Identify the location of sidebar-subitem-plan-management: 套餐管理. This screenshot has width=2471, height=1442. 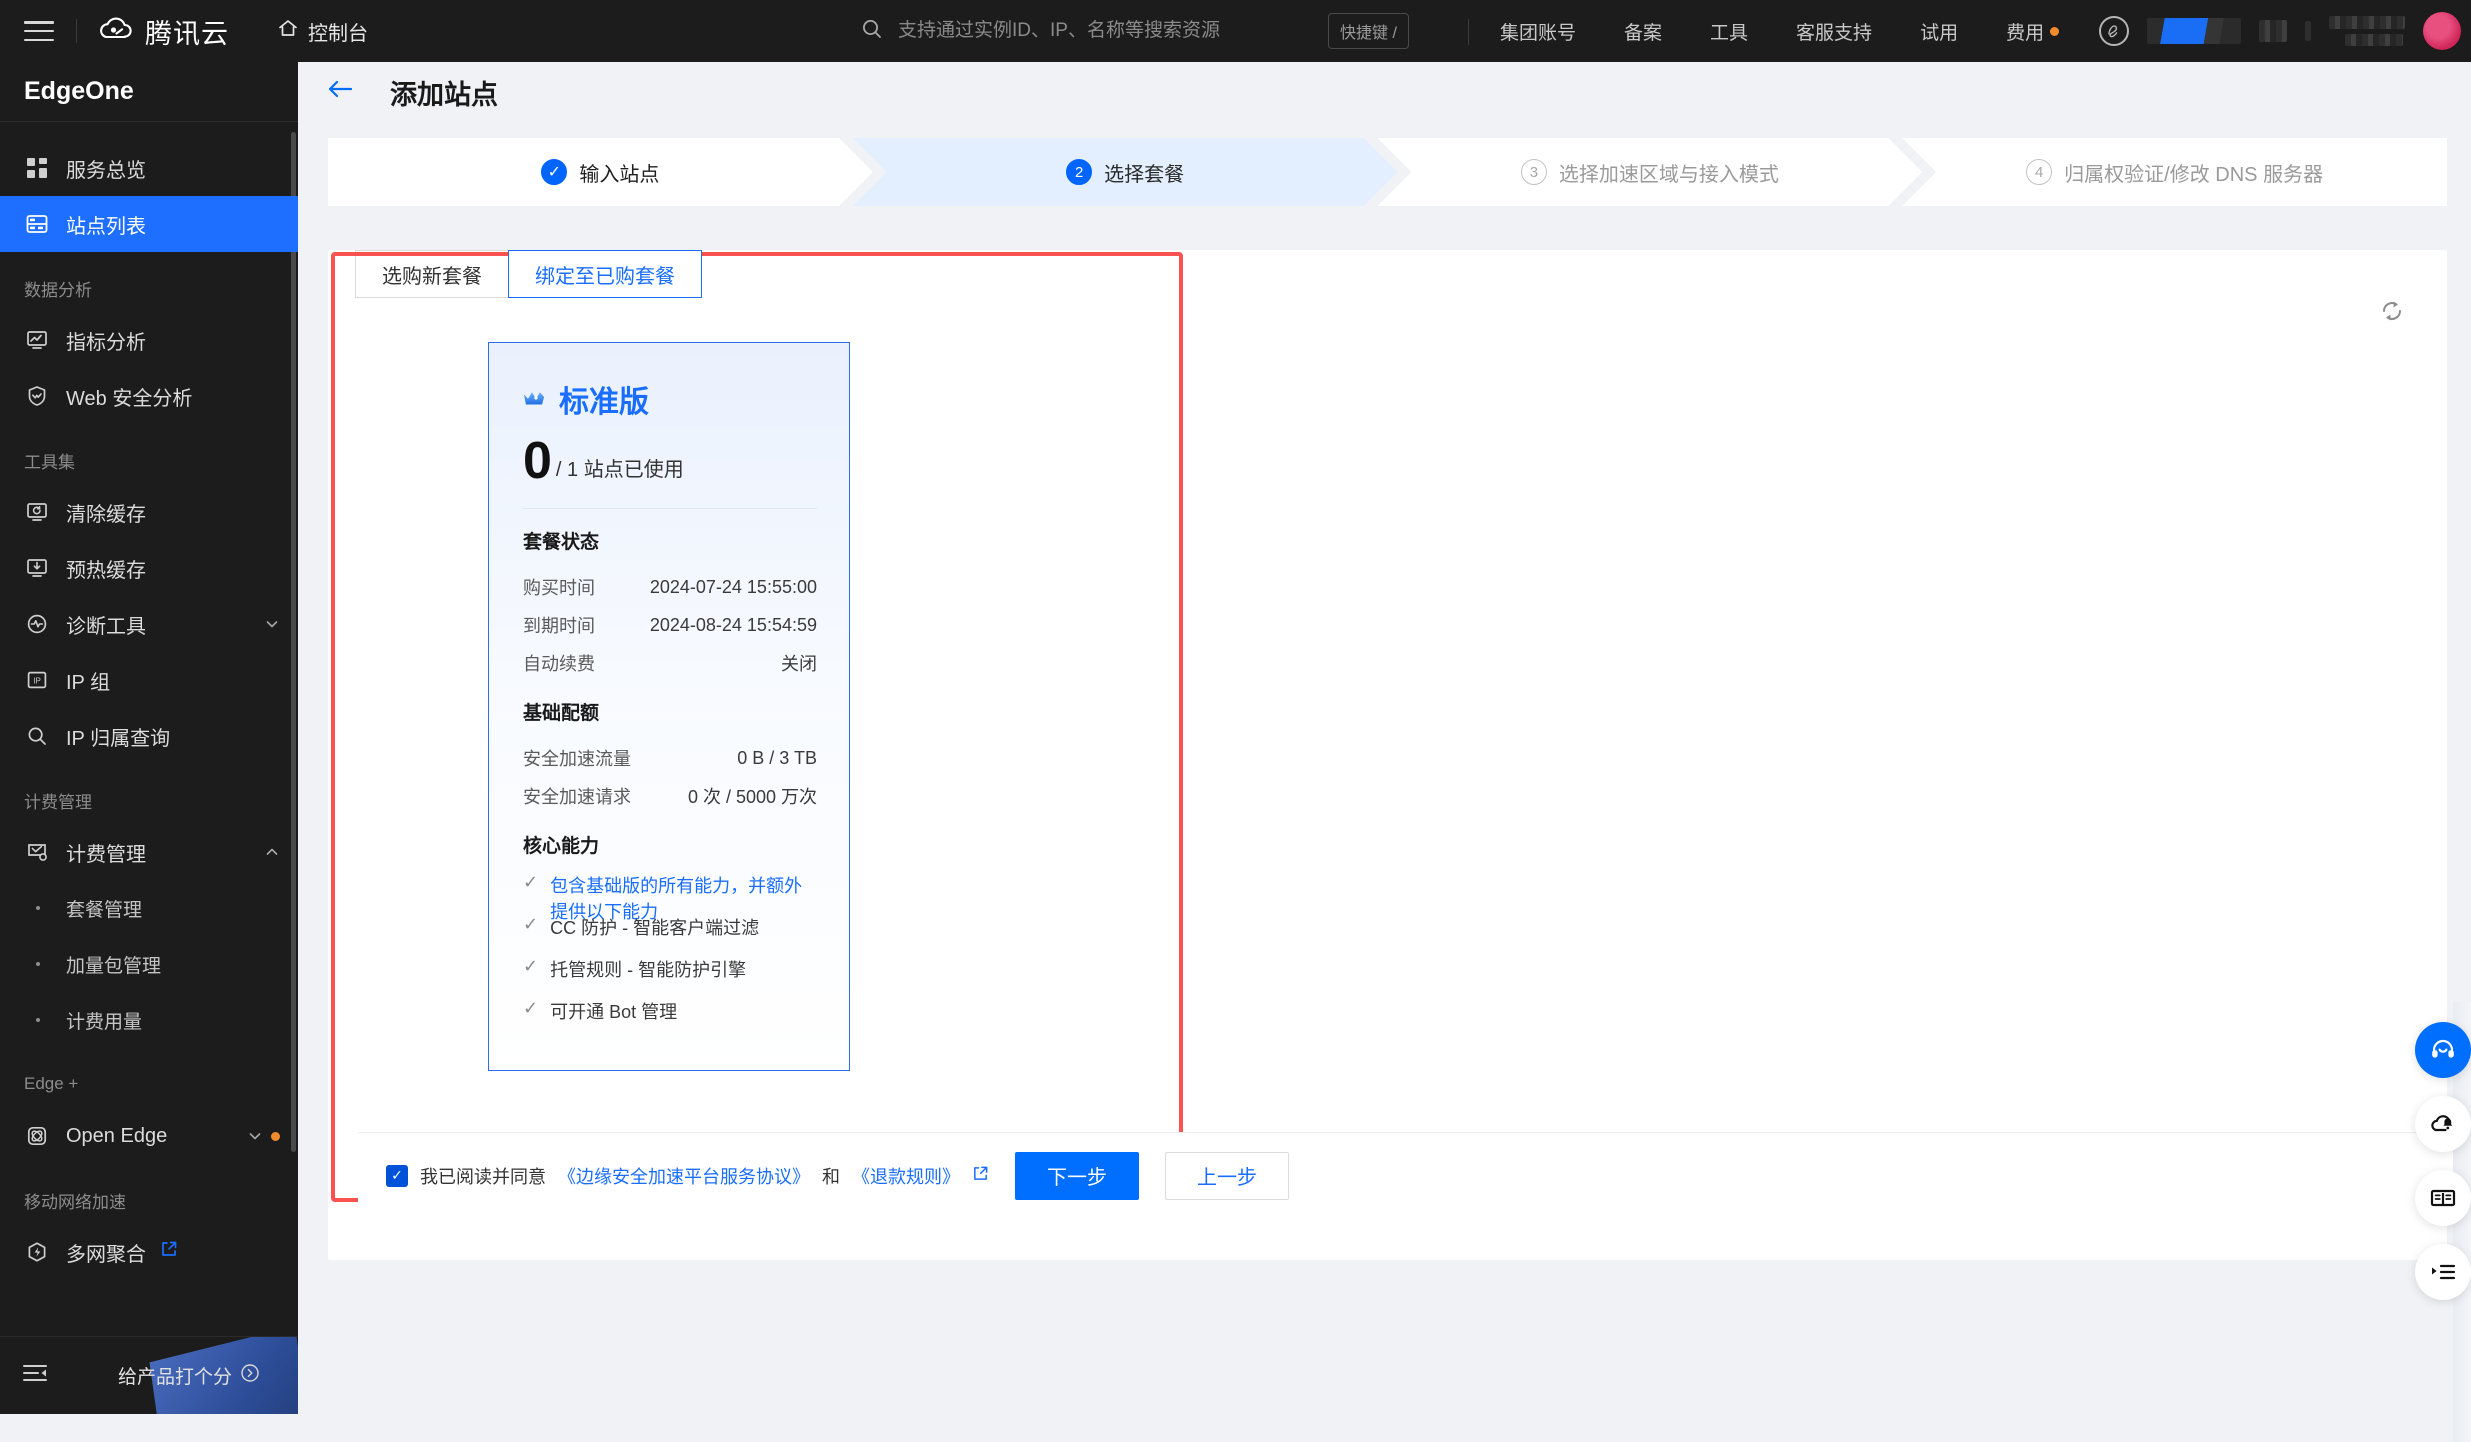
(149, 908).